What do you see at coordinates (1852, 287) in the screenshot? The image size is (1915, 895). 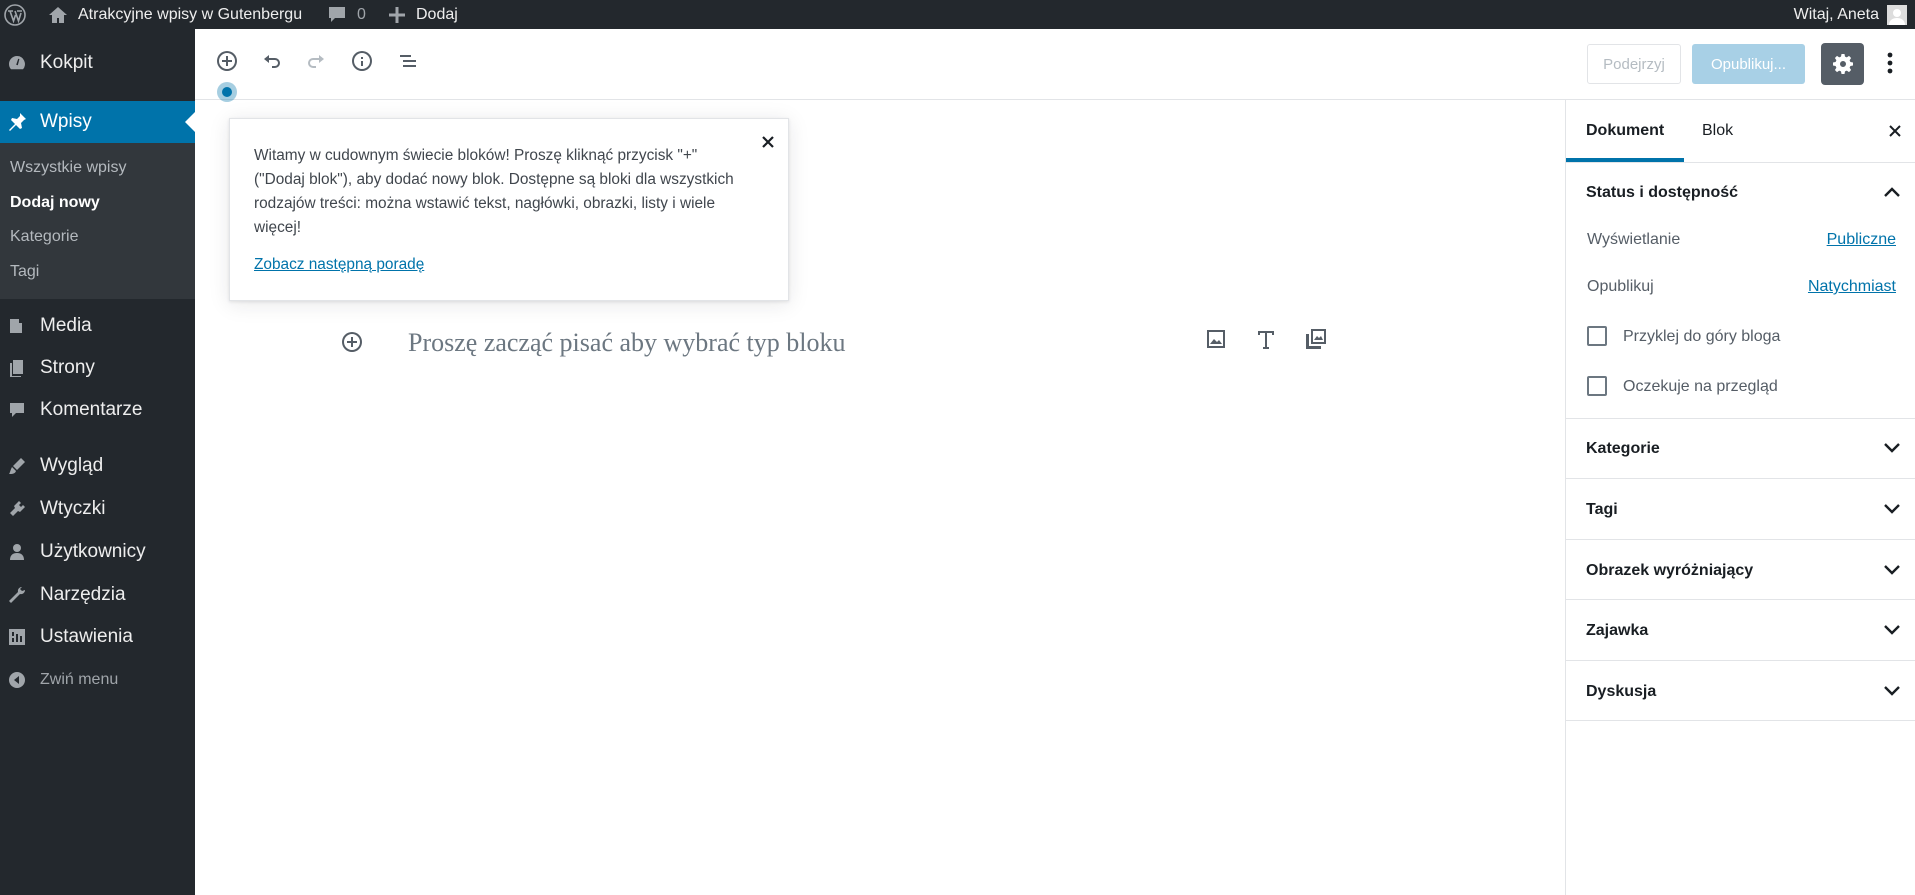 I see `publish-date-link: Natychmiast` at bounding box center [1852, 287].